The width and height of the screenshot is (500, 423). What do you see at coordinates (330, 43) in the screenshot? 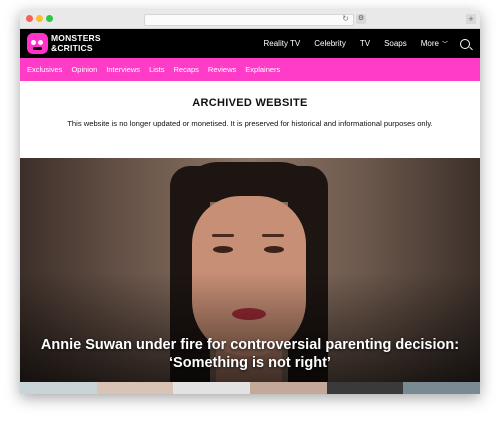
I see `nav-item-celebrity: Celebrity` at bounding box center [330, 43].